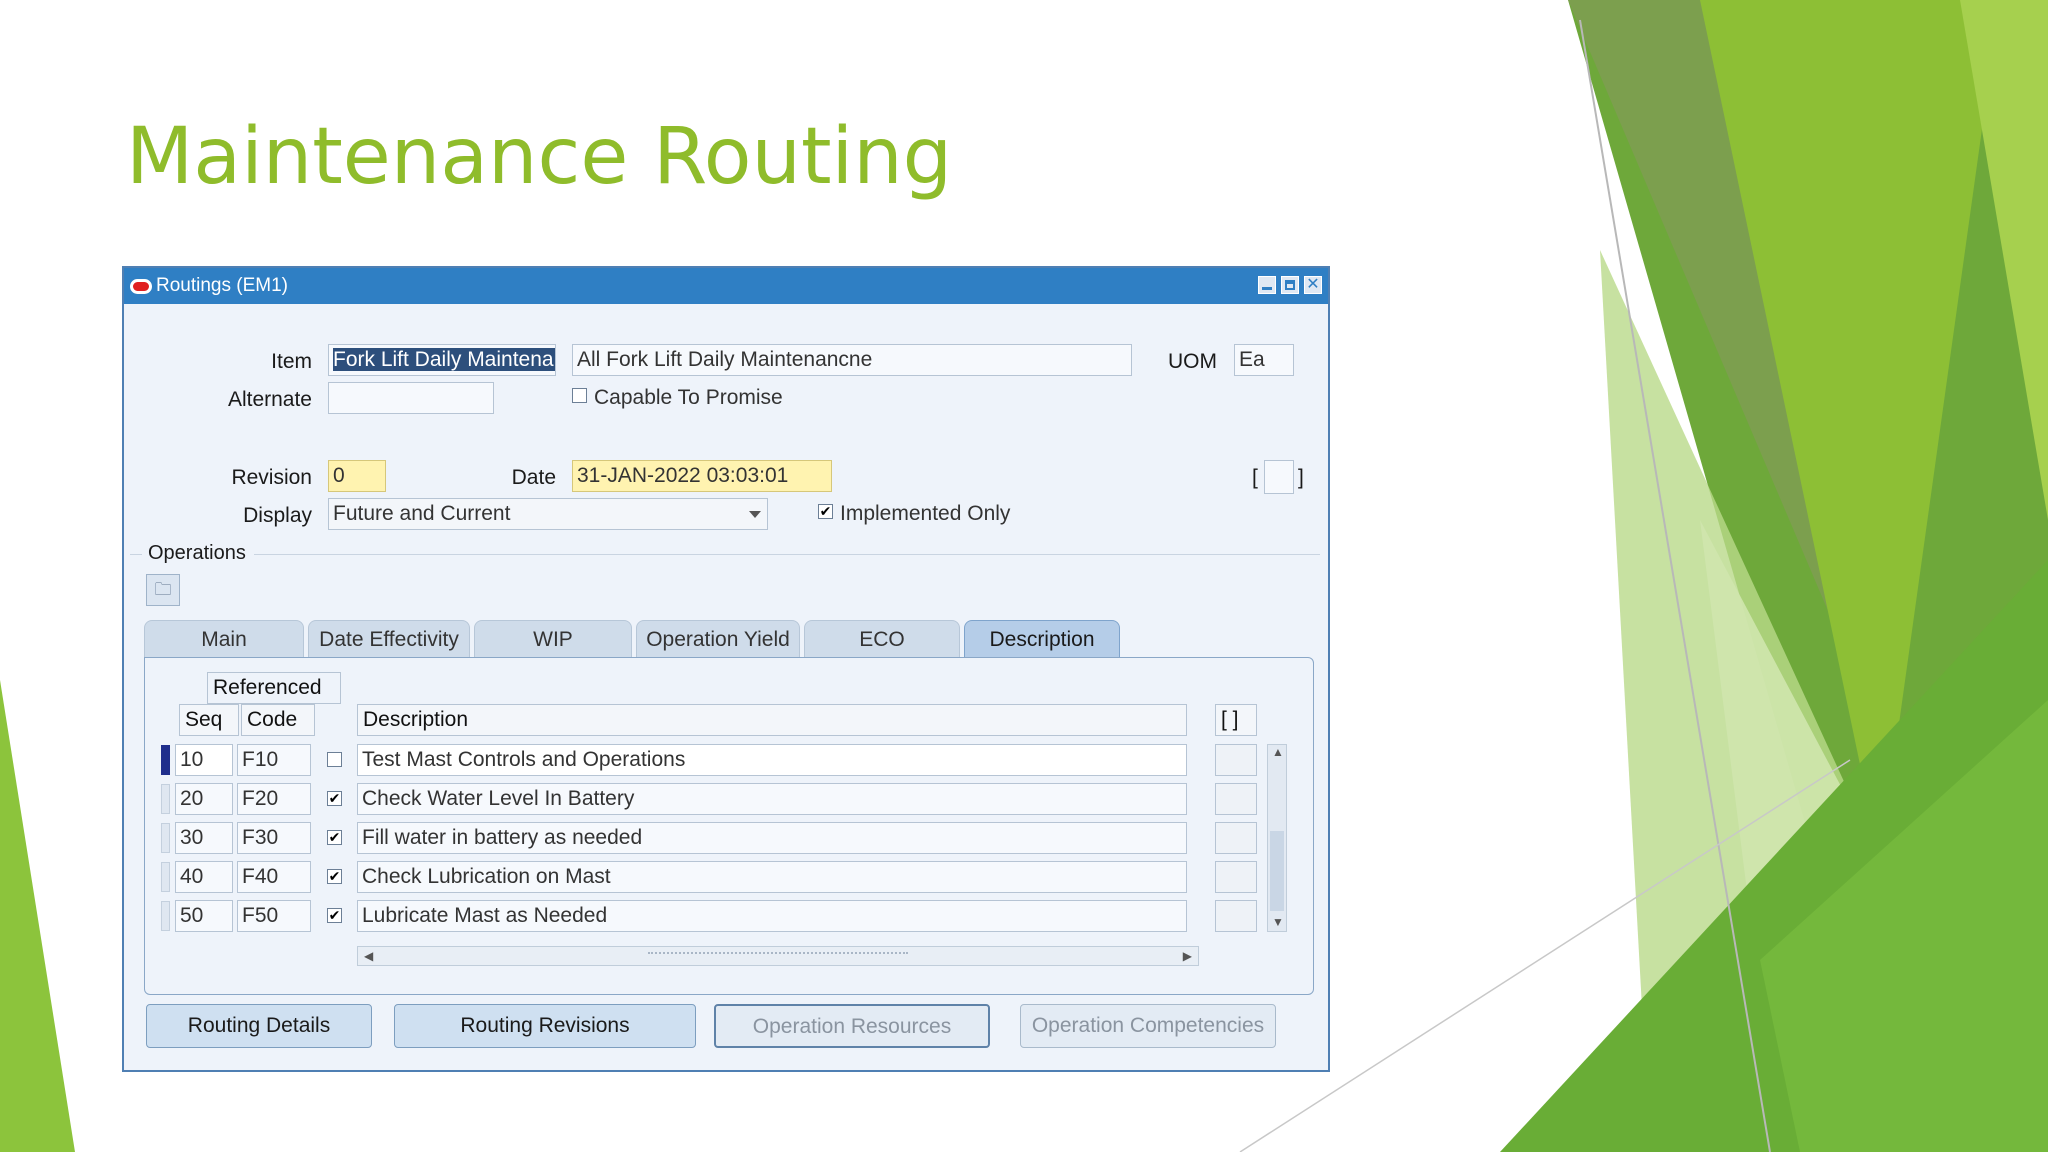 The width and height of the screenshot is (2048, 1152). I want to click on tab-date-effectivity: Date Effectivity, so click(389, 639).